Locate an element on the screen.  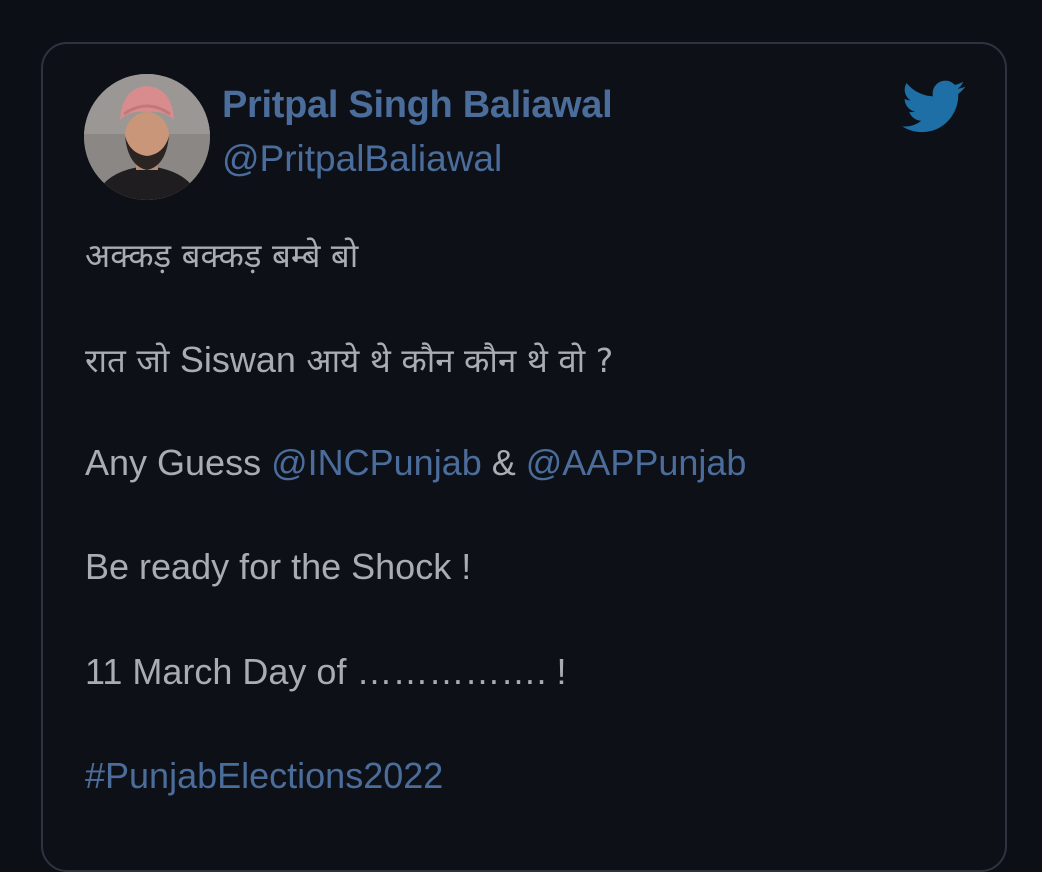
author-handle: @PritpalBaliawal is located at coordinates (362, 159).